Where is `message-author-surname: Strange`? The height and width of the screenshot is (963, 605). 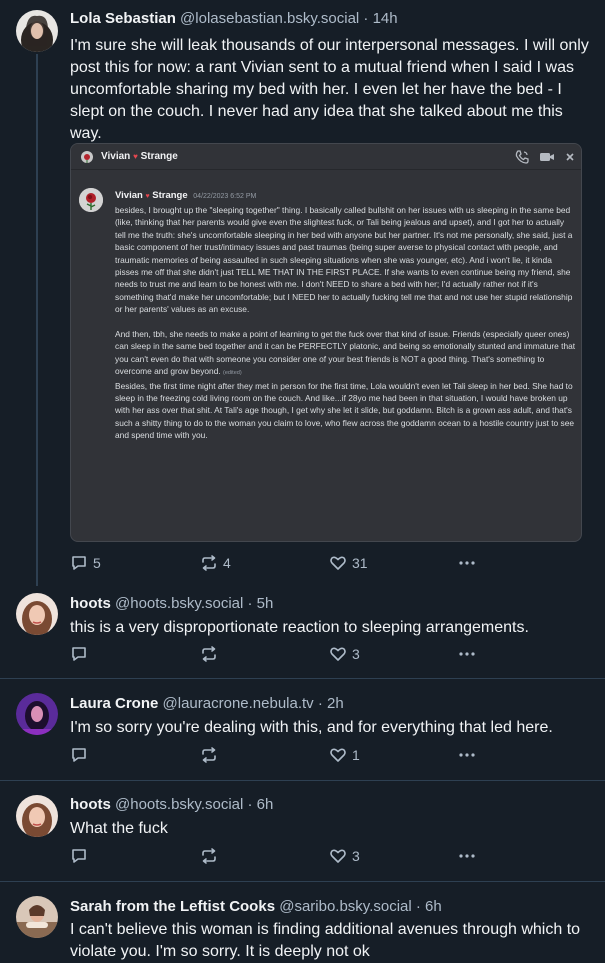
message-author-surname: Strange is located at coordinates (169, 195).